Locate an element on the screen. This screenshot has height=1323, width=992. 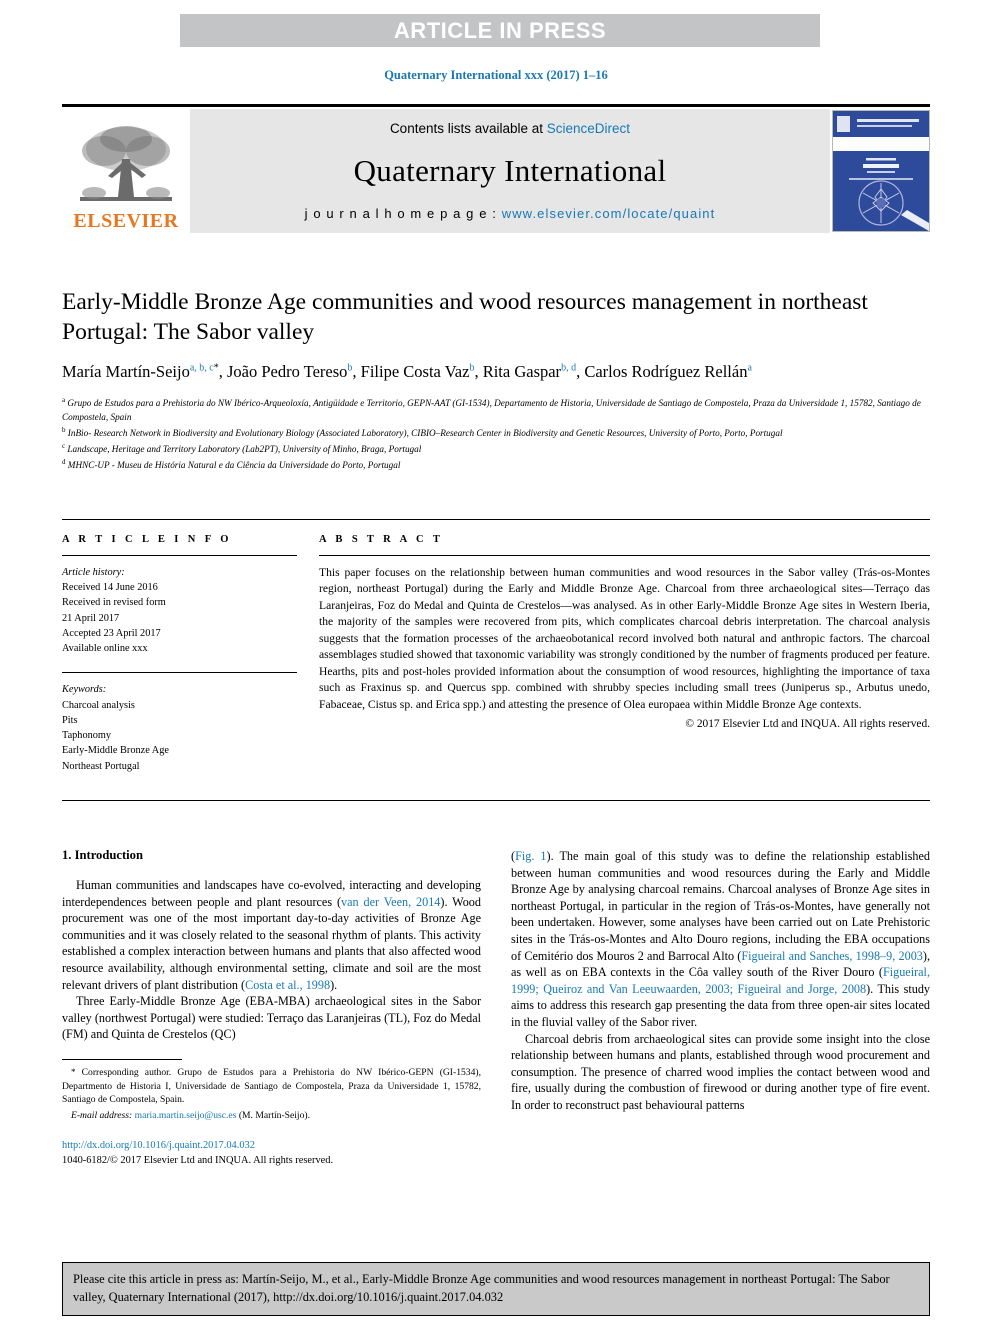
info-band-bottom-rule is located at coordinates (496, 800).